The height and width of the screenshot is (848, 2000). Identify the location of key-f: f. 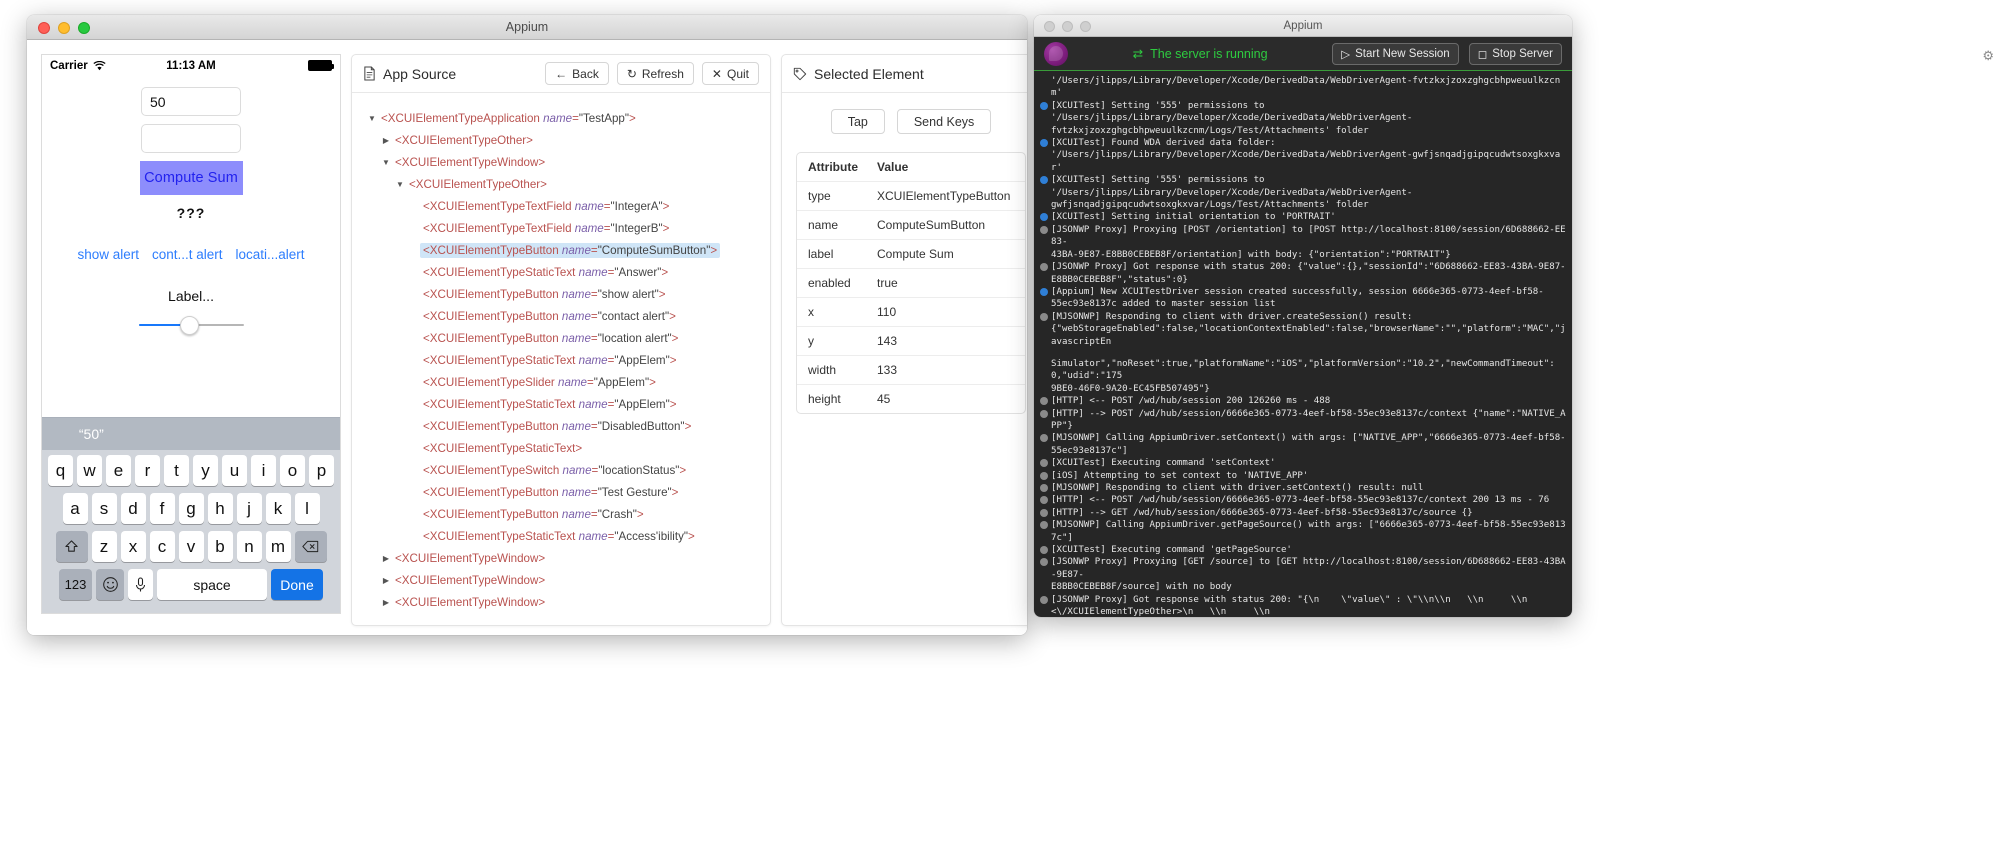
(162, 508).